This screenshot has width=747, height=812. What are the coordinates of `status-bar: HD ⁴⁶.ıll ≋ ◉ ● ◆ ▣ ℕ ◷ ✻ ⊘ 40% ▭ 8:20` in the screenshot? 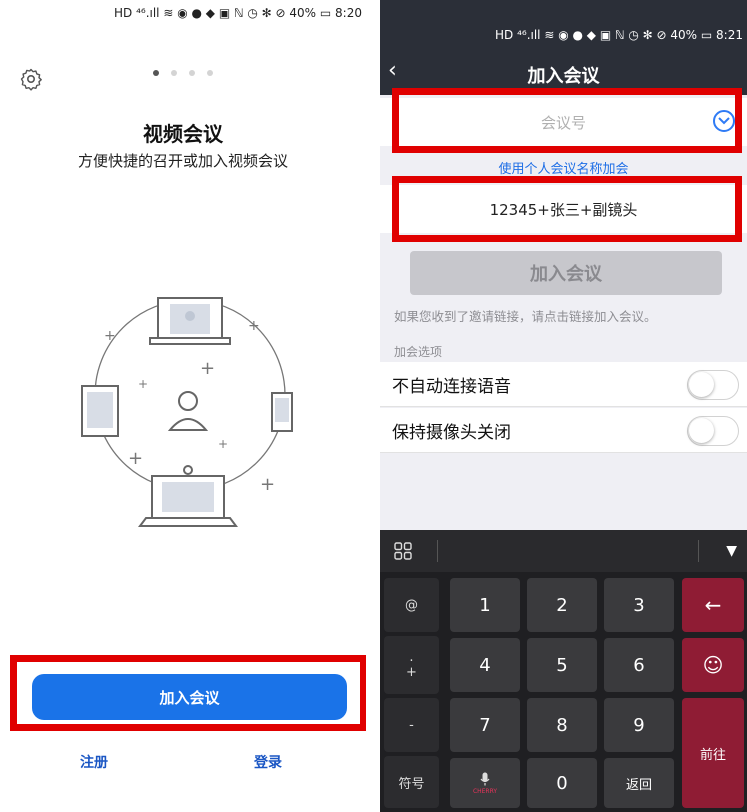 It's located at (238, 13).